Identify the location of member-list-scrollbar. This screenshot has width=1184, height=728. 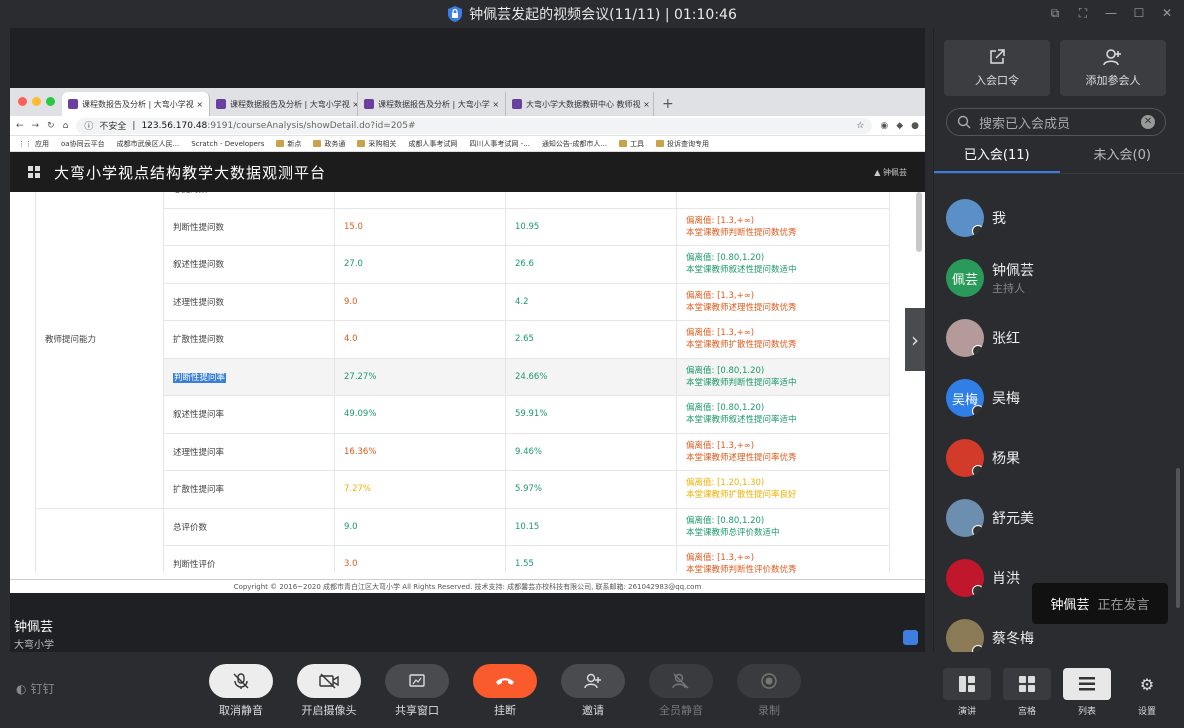
(1178, 538).